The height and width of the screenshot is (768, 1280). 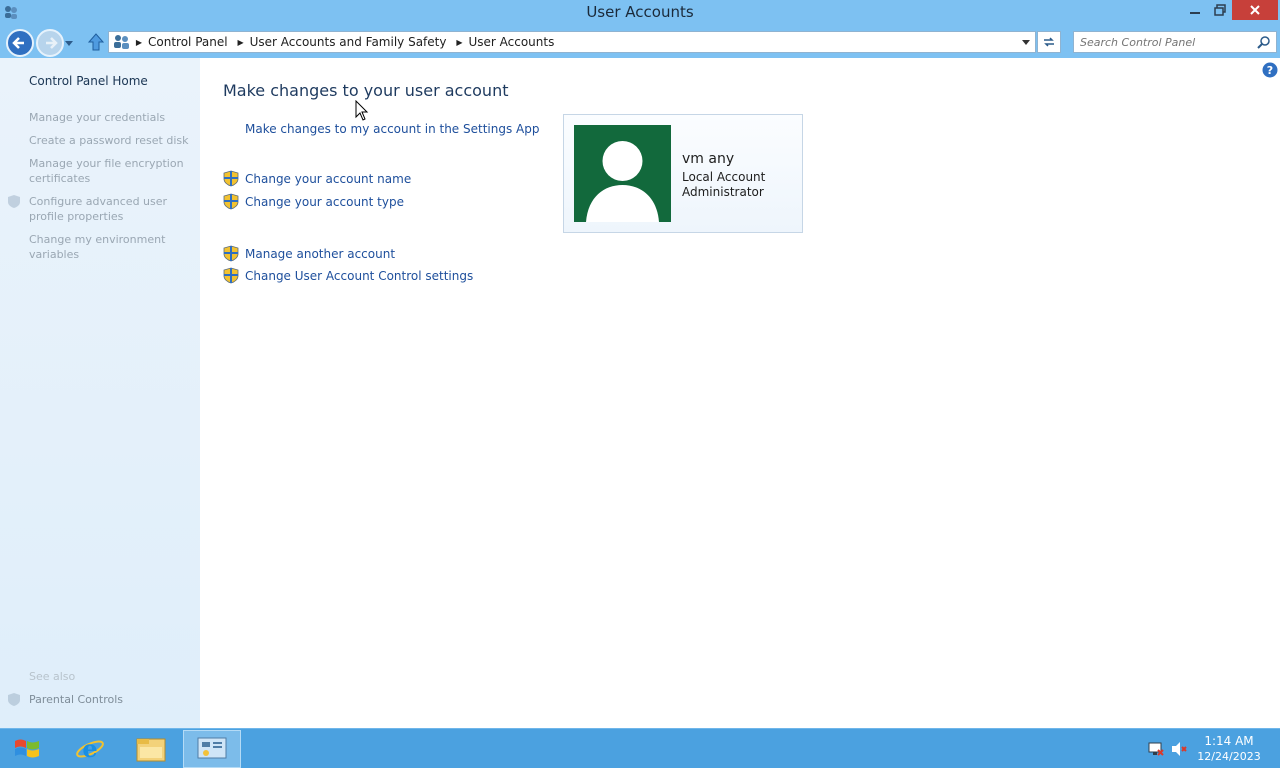 What do you see at coordinates (724, 177) in the screenshot?
I see `account-type: Local Account` at bounding box center [724, 177].